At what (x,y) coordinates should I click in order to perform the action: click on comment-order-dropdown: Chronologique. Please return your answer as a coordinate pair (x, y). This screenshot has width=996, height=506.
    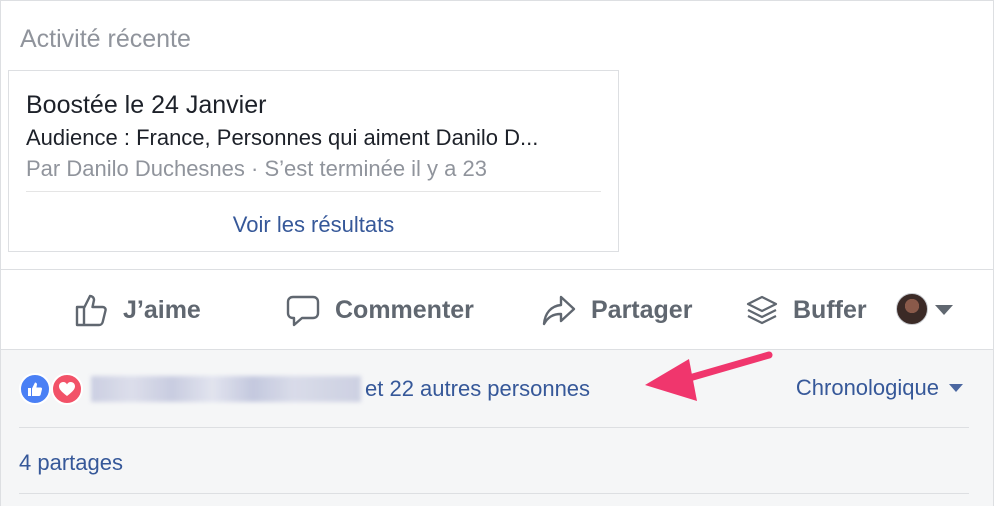
    Looking at the image, I should click on (879, 388).